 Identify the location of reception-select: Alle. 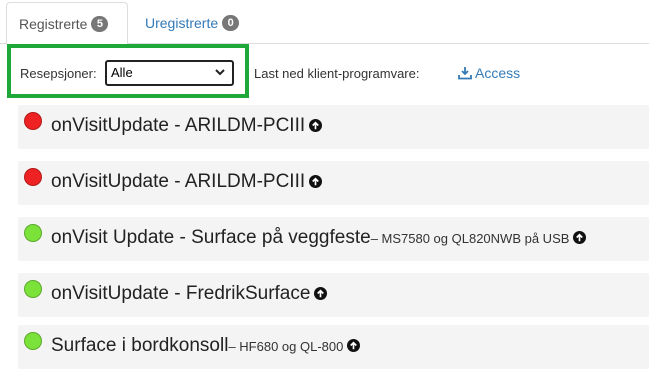
(169, 73).